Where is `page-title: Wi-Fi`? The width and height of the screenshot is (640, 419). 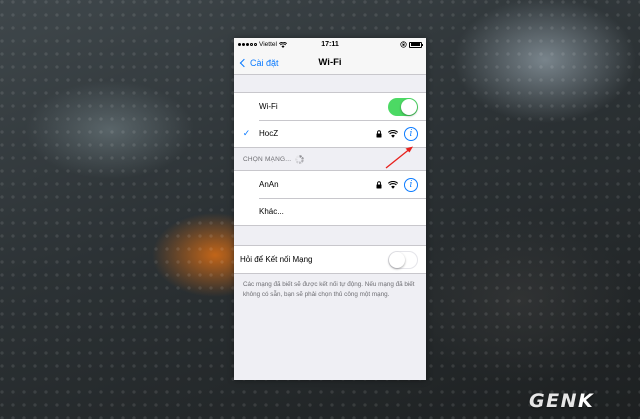
page-title: Wi-Fi is located at coordinates (330, 62).